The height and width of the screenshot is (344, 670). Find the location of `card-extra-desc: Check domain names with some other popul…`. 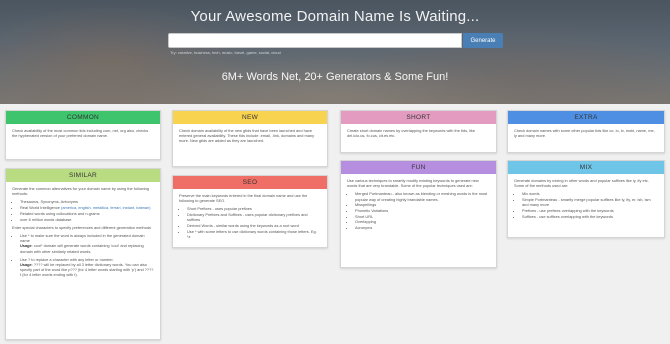

card-extra-desc: Check domain names with some other popul… is located at coordinates (584, 133).